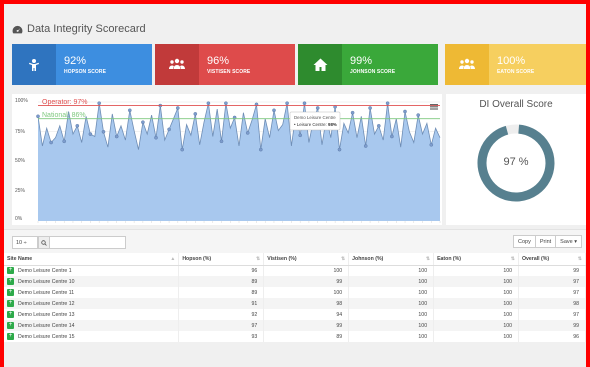 Image resolution: width=590 pixels, height=367 pixels. I want to click on column-header-label: Hopson (%), so click(197, 258).